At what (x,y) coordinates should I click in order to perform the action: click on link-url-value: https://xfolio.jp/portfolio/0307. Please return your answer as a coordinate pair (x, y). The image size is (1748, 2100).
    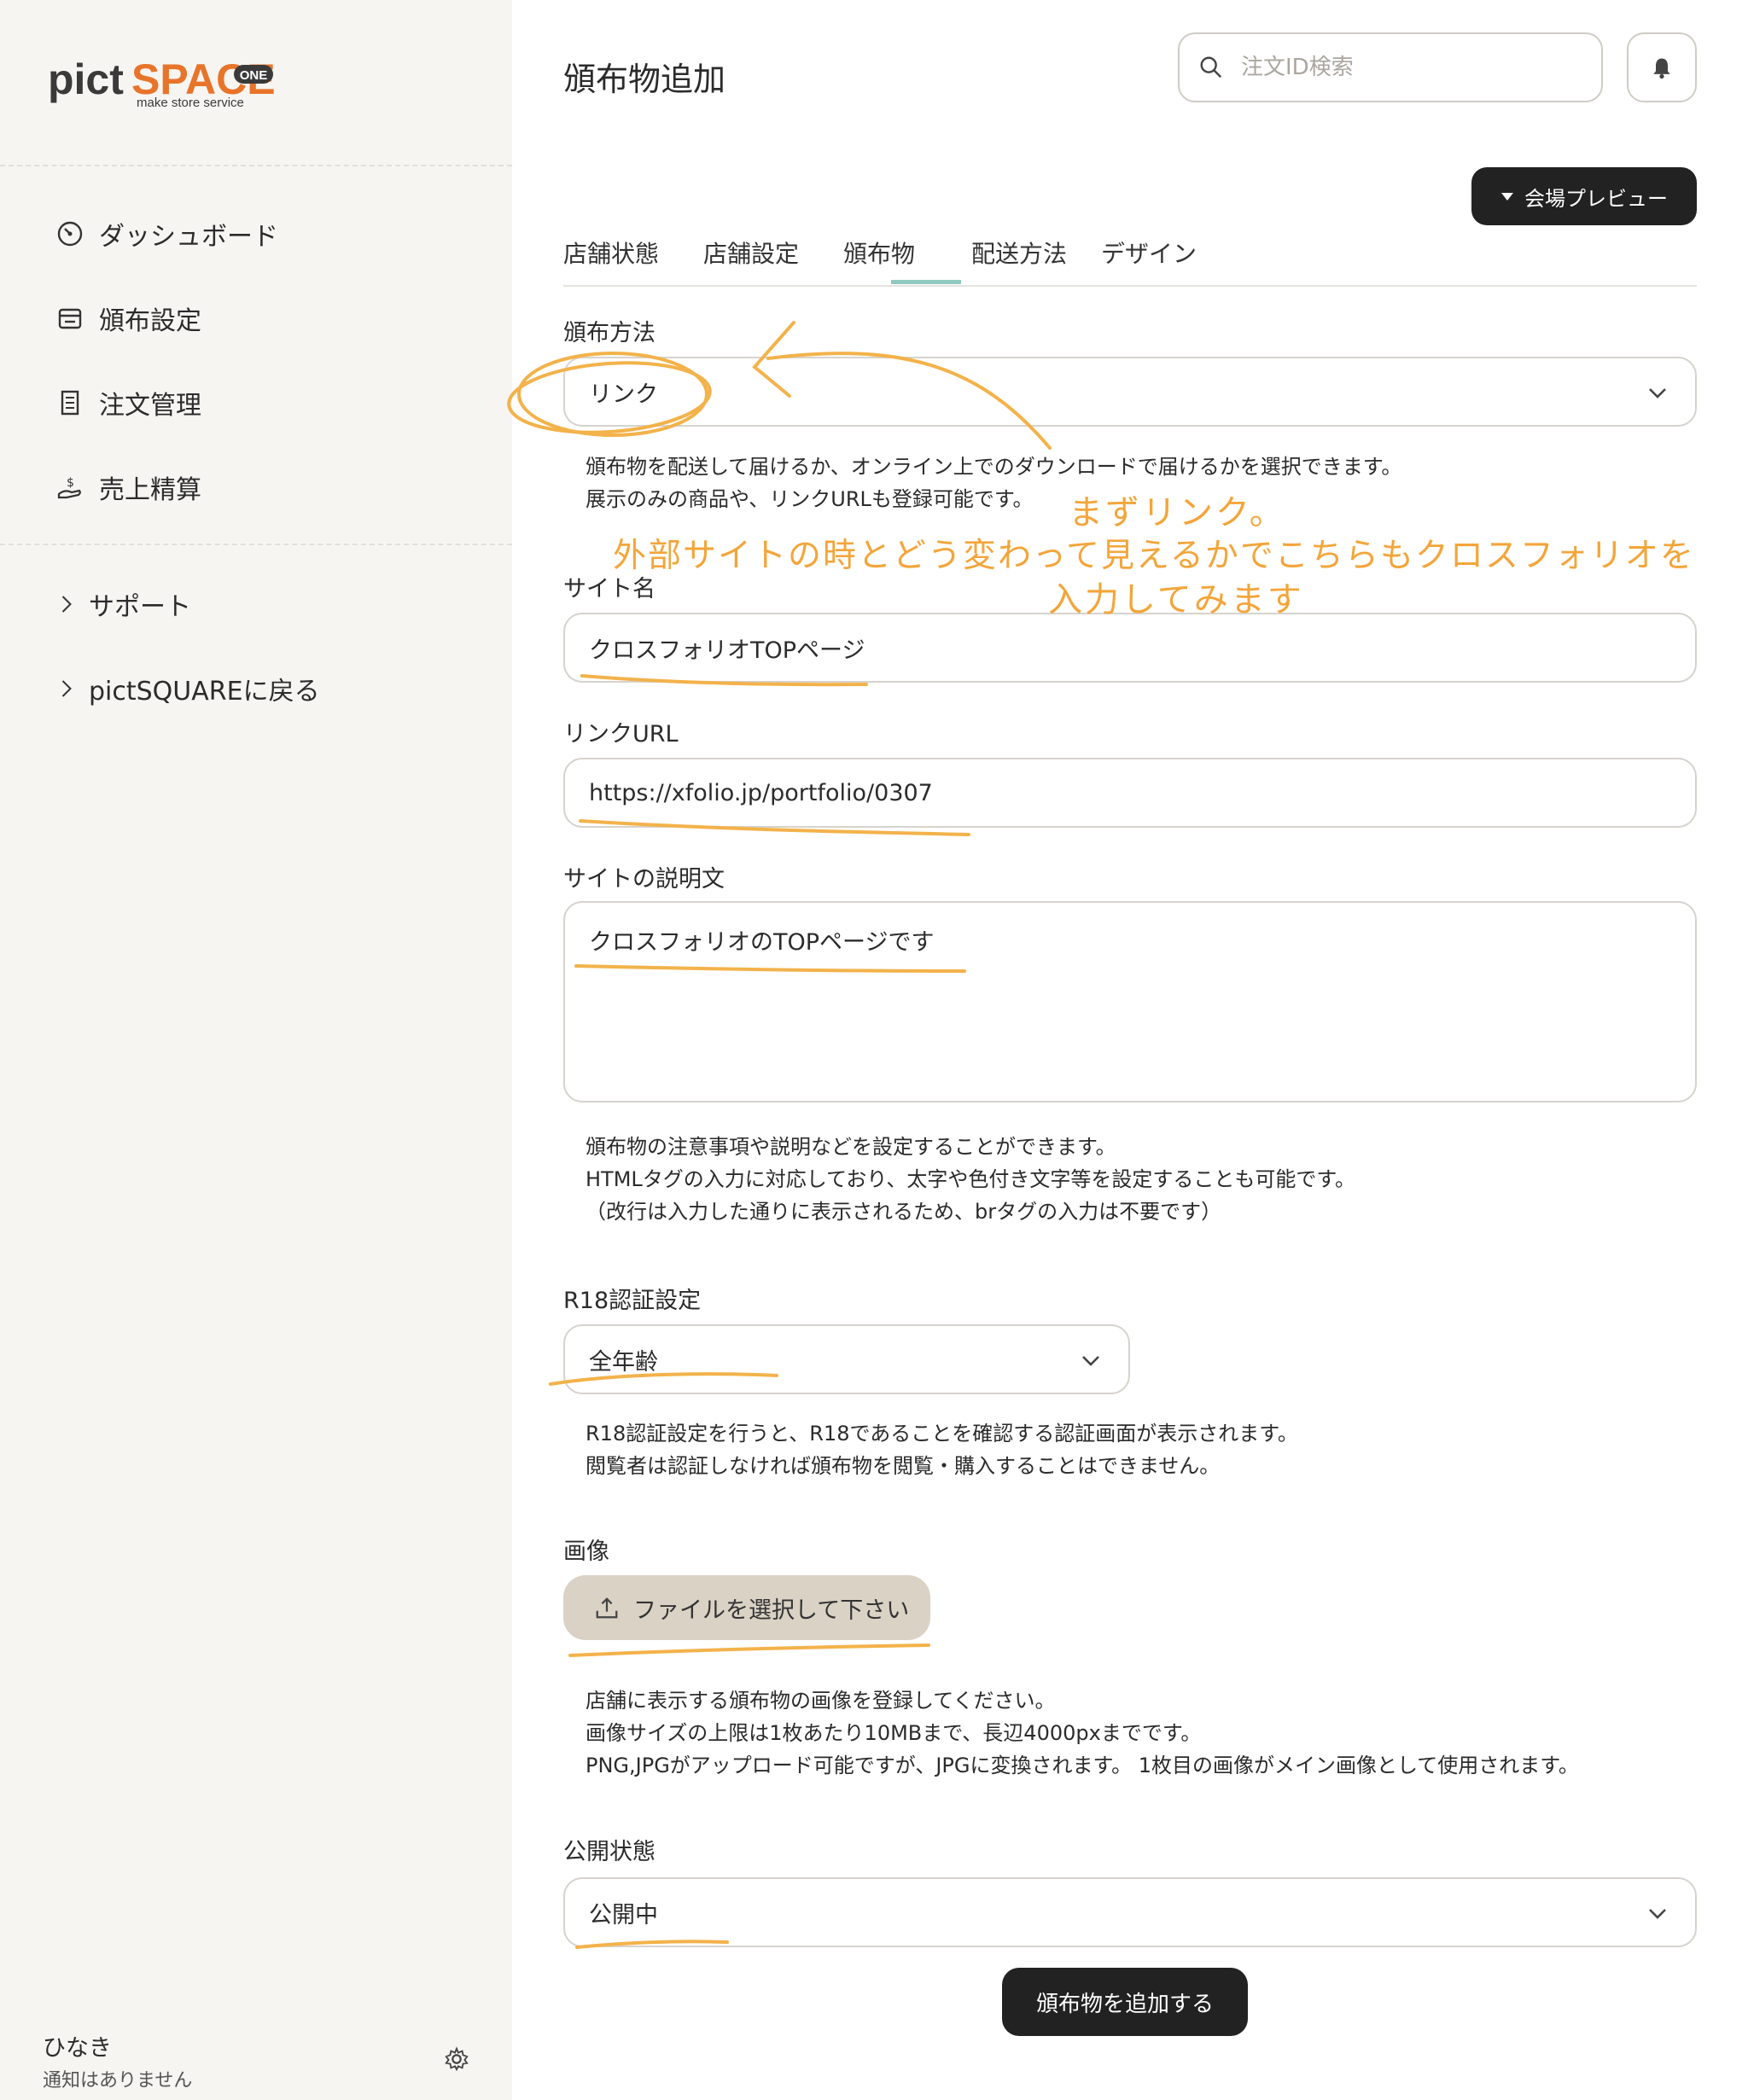
    Looking at the image, I should click on (761, 793).